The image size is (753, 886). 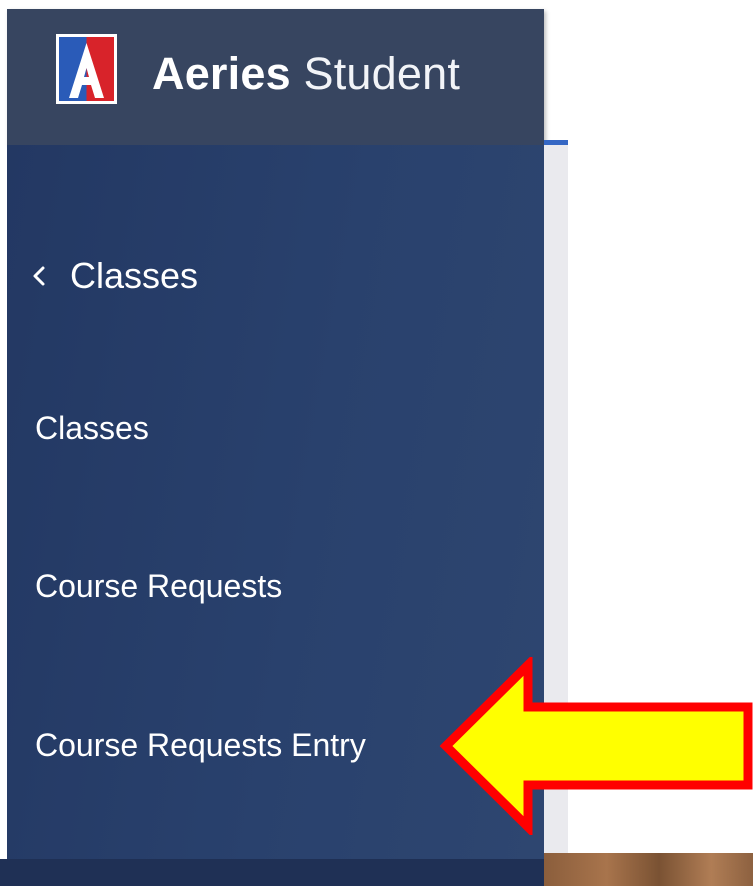 I want to click on sidebar-bottom-edge, so click(x=272, y=872).